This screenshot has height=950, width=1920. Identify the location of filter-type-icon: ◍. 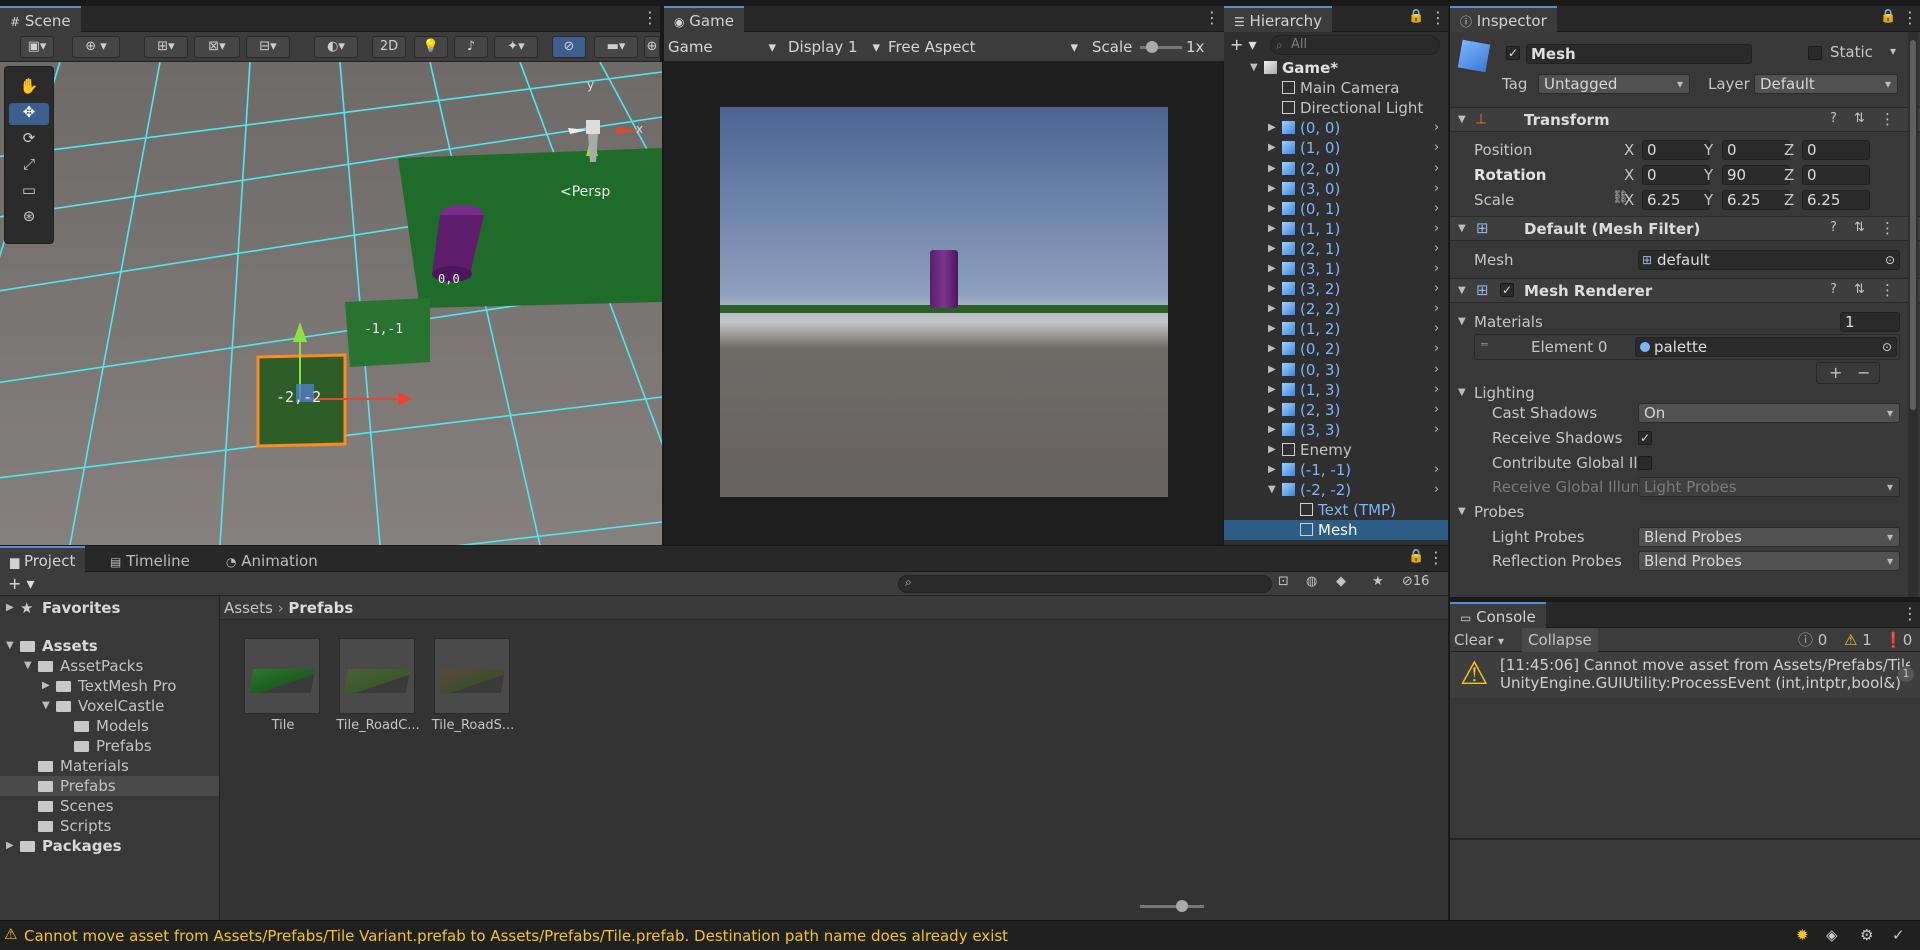
(1311, 581).